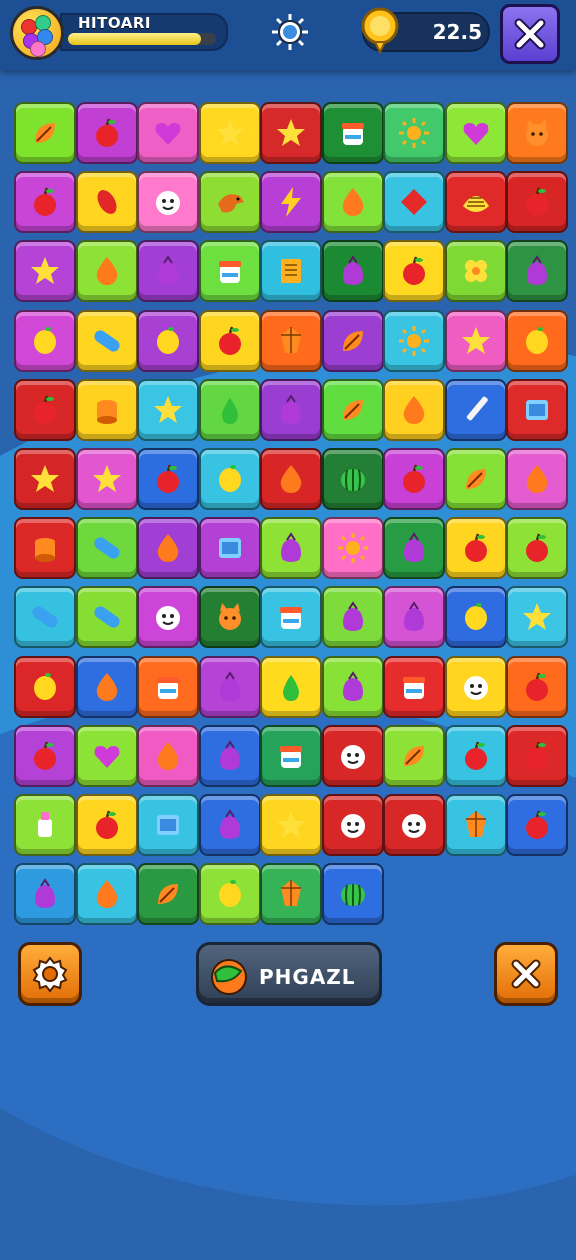 This screenshot has height=1260, width=576. What do you see at coordinates (530, 34) in the screenshot?
I see `close-button` at bounding box center [530, 34].